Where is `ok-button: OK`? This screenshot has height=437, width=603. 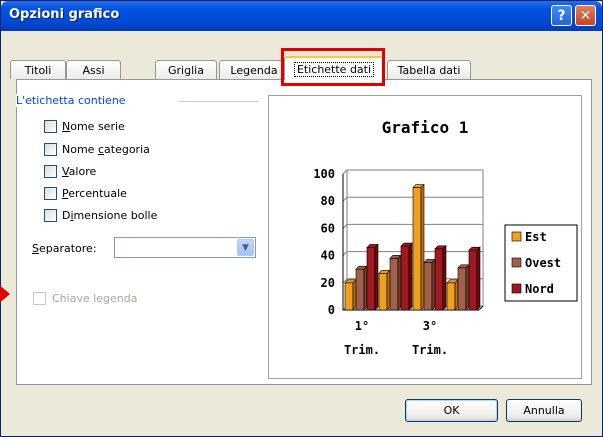 ok-button: OK is located at coordinates (451, 410).